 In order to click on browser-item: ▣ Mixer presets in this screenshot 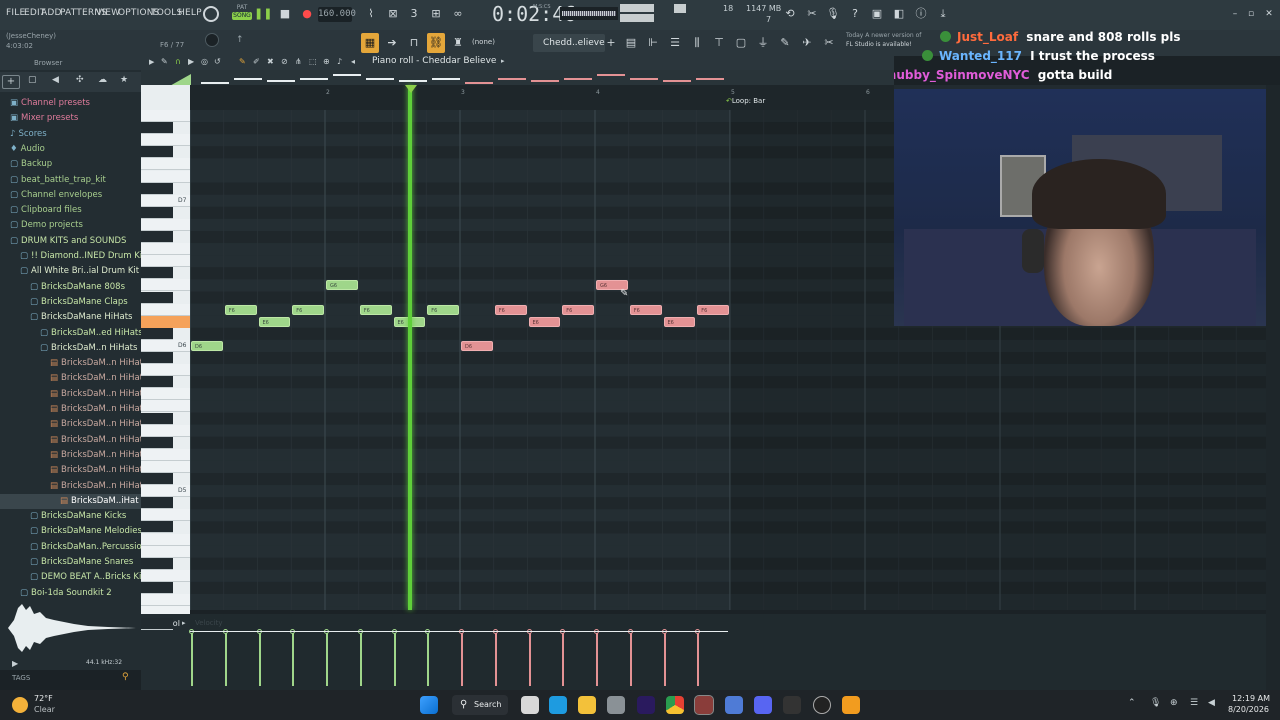, I will do `click(70, 118)`.